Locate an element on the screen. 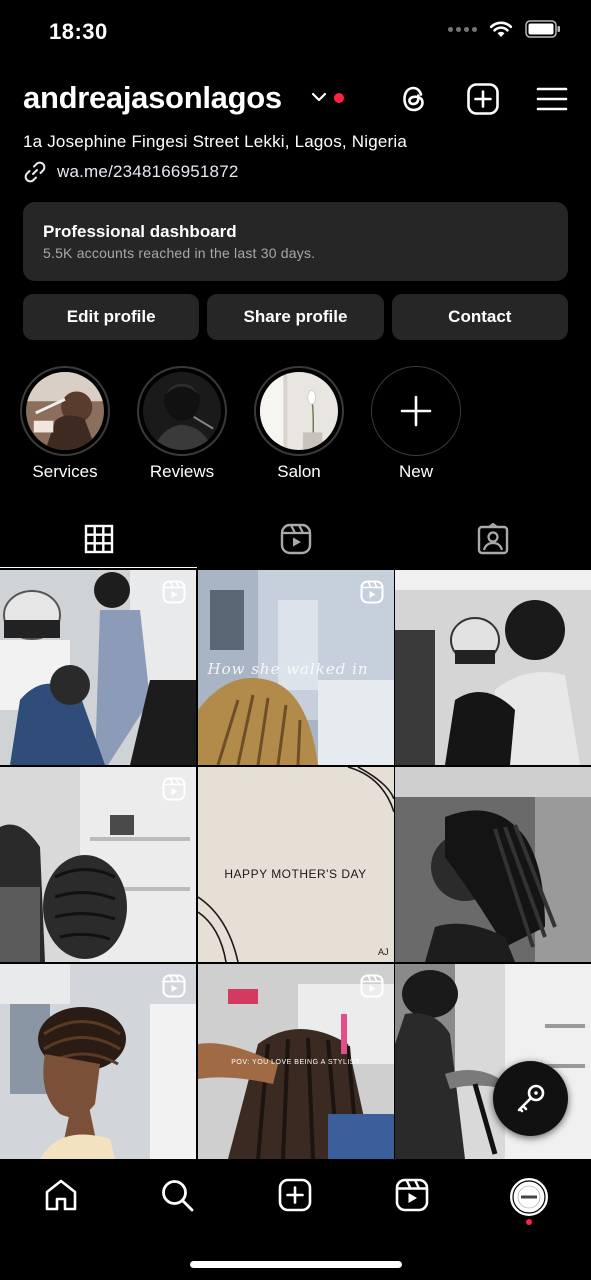  highlight-label: Salon is located at coordinates (299, 471).